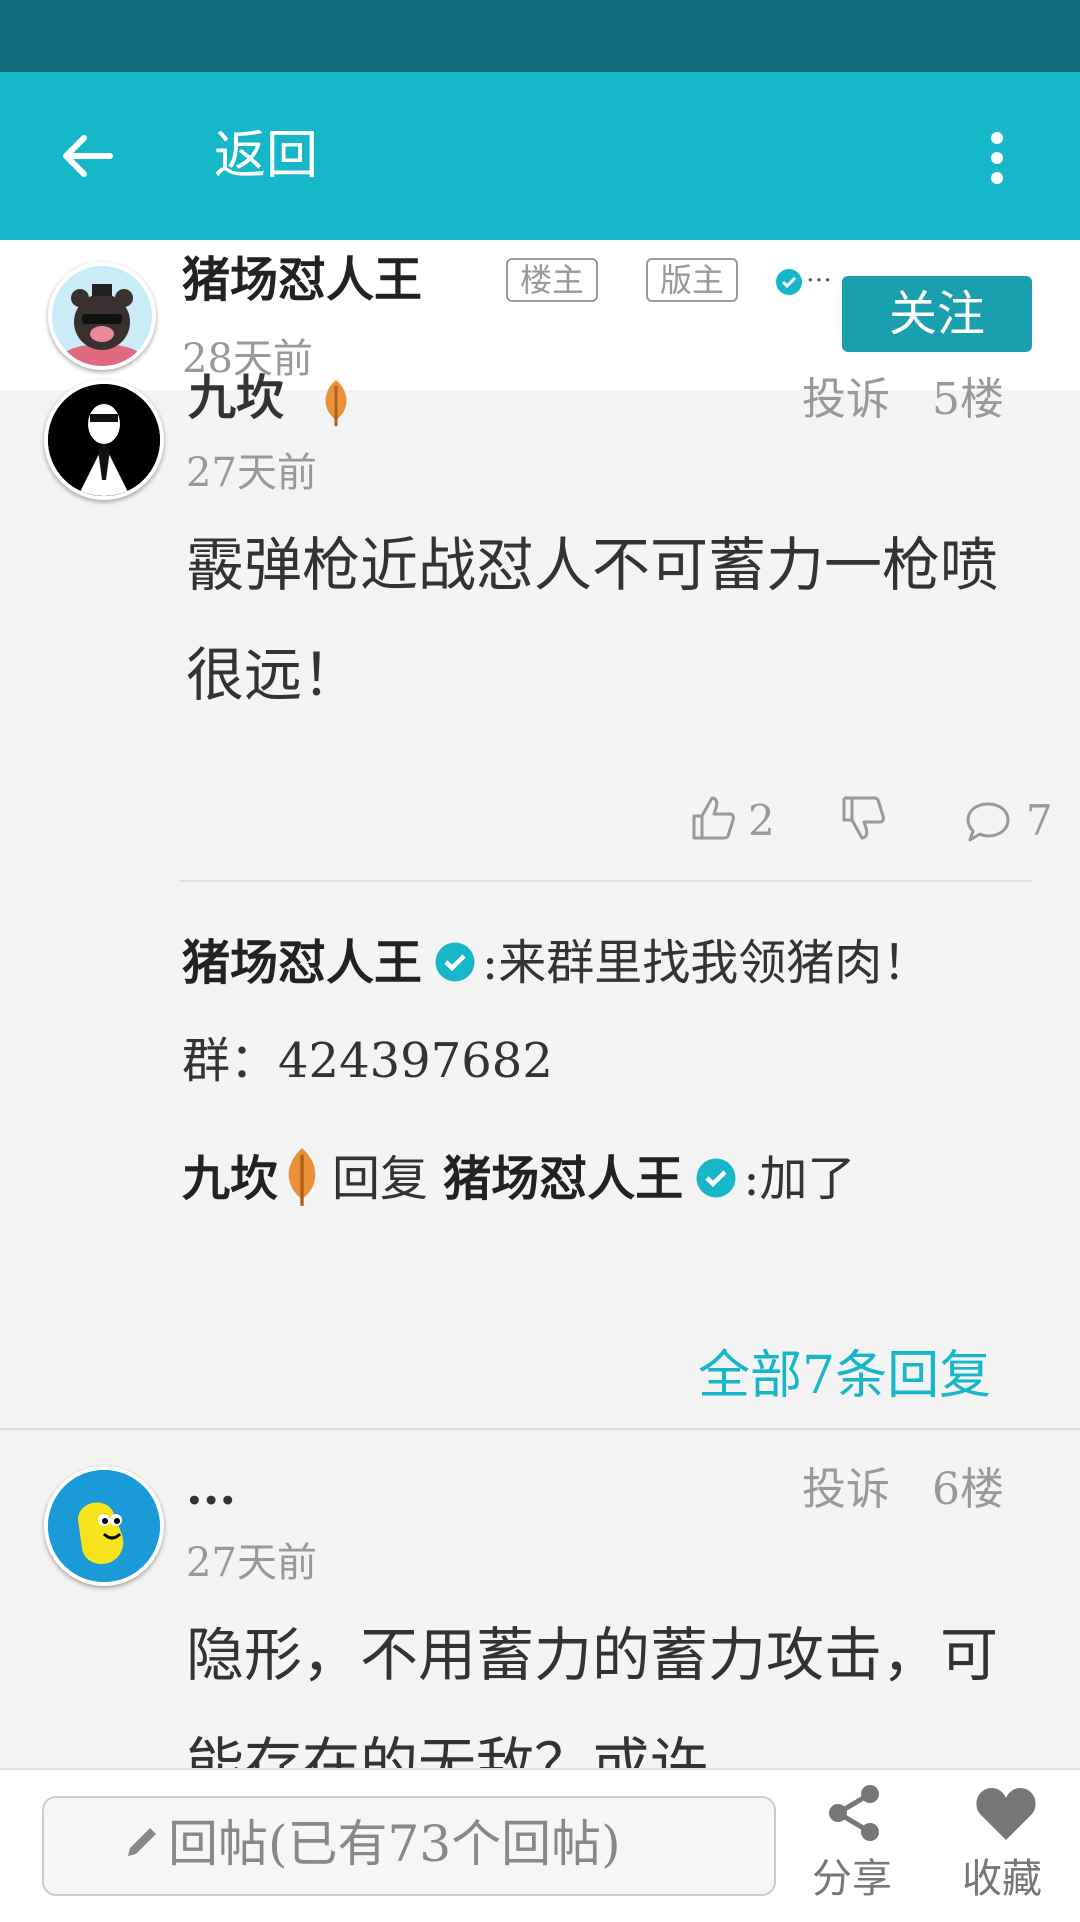  I want to click on floor5-content: 霰弹枪近战怼人不可蓄力一枪喷很远！, so click(592, 620).